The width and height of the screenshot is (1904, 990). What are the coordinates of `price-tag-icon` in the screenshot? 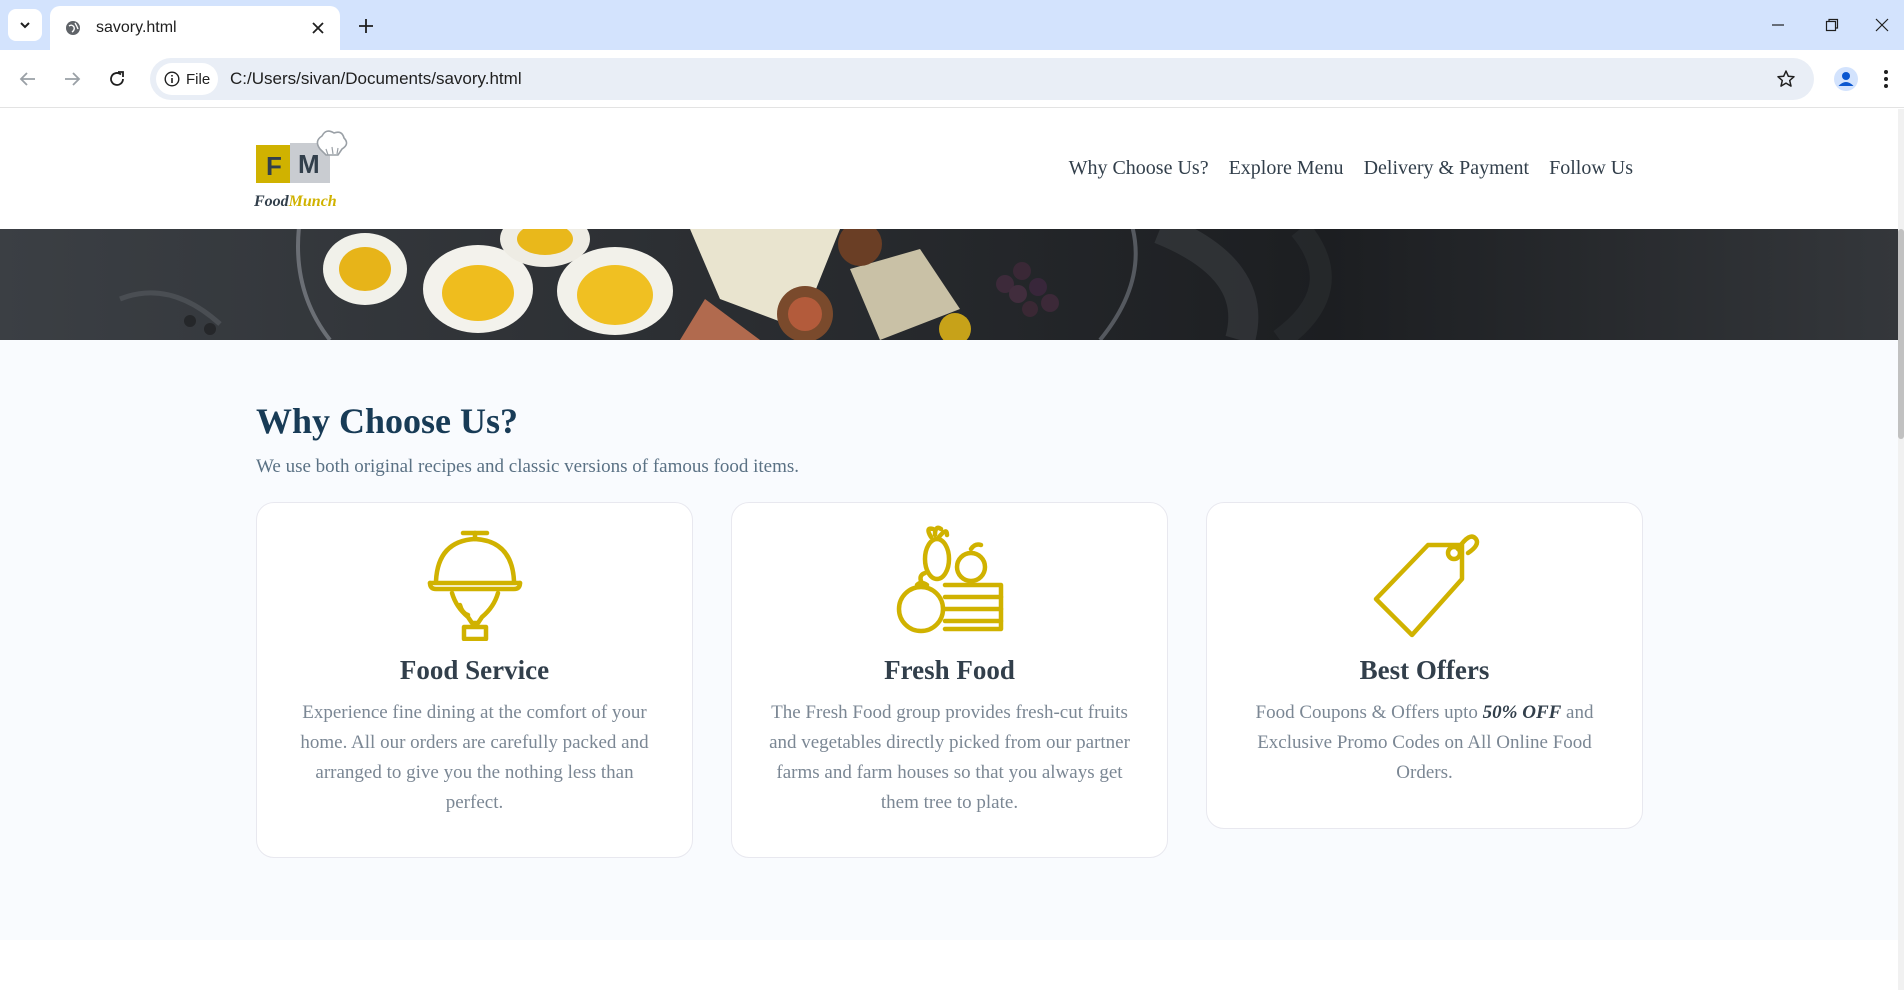 It's located at (1426, 586).